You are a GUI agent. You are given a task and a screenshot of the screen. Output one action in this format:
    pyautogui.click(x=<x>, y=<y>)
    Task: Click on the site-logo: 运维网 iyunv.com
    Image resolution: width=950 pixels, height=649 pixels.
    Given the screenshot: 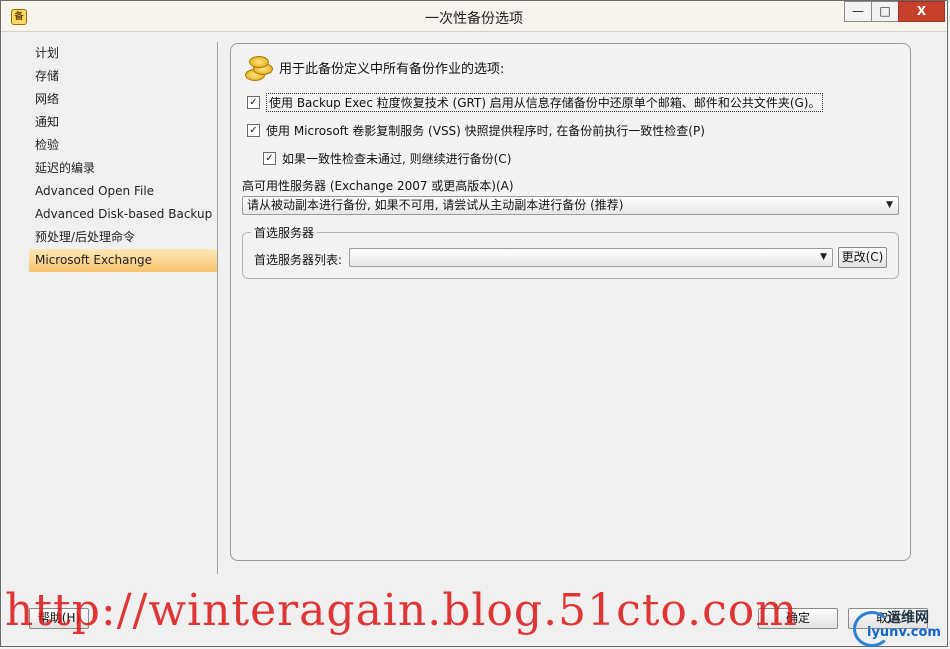 What is the action you would take?
    pyautogui.click(x=900, y=627)
    